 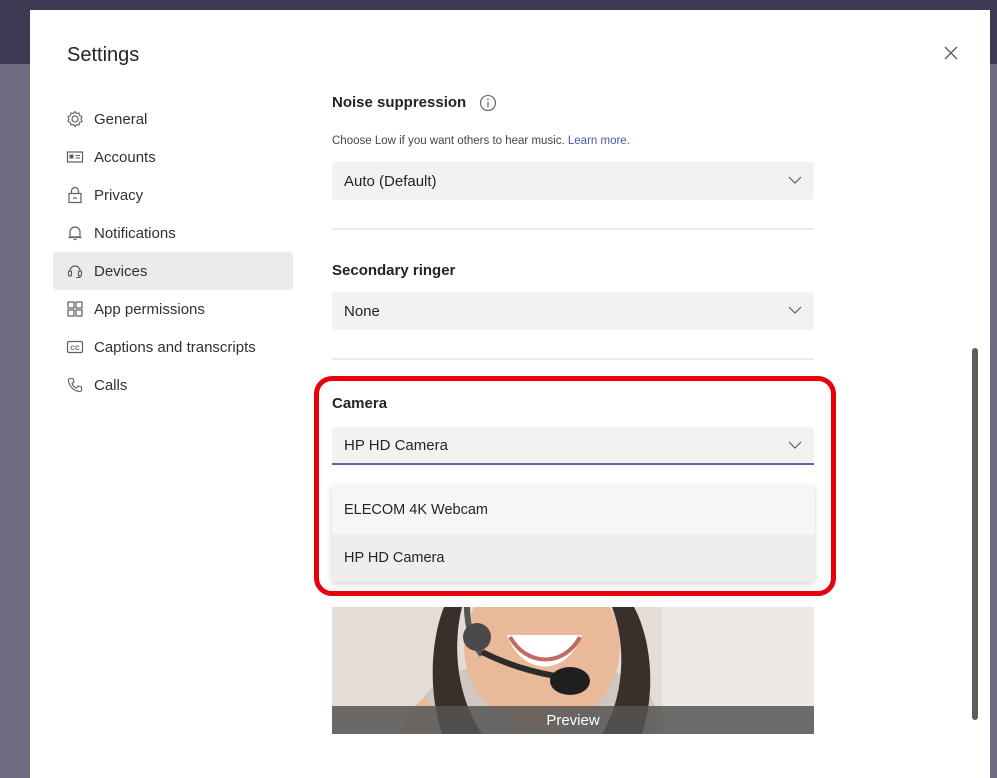 What do you see at coordinates (488, 103) in the screenshot?
I see `info-icon` at bounding box center [488, 103].